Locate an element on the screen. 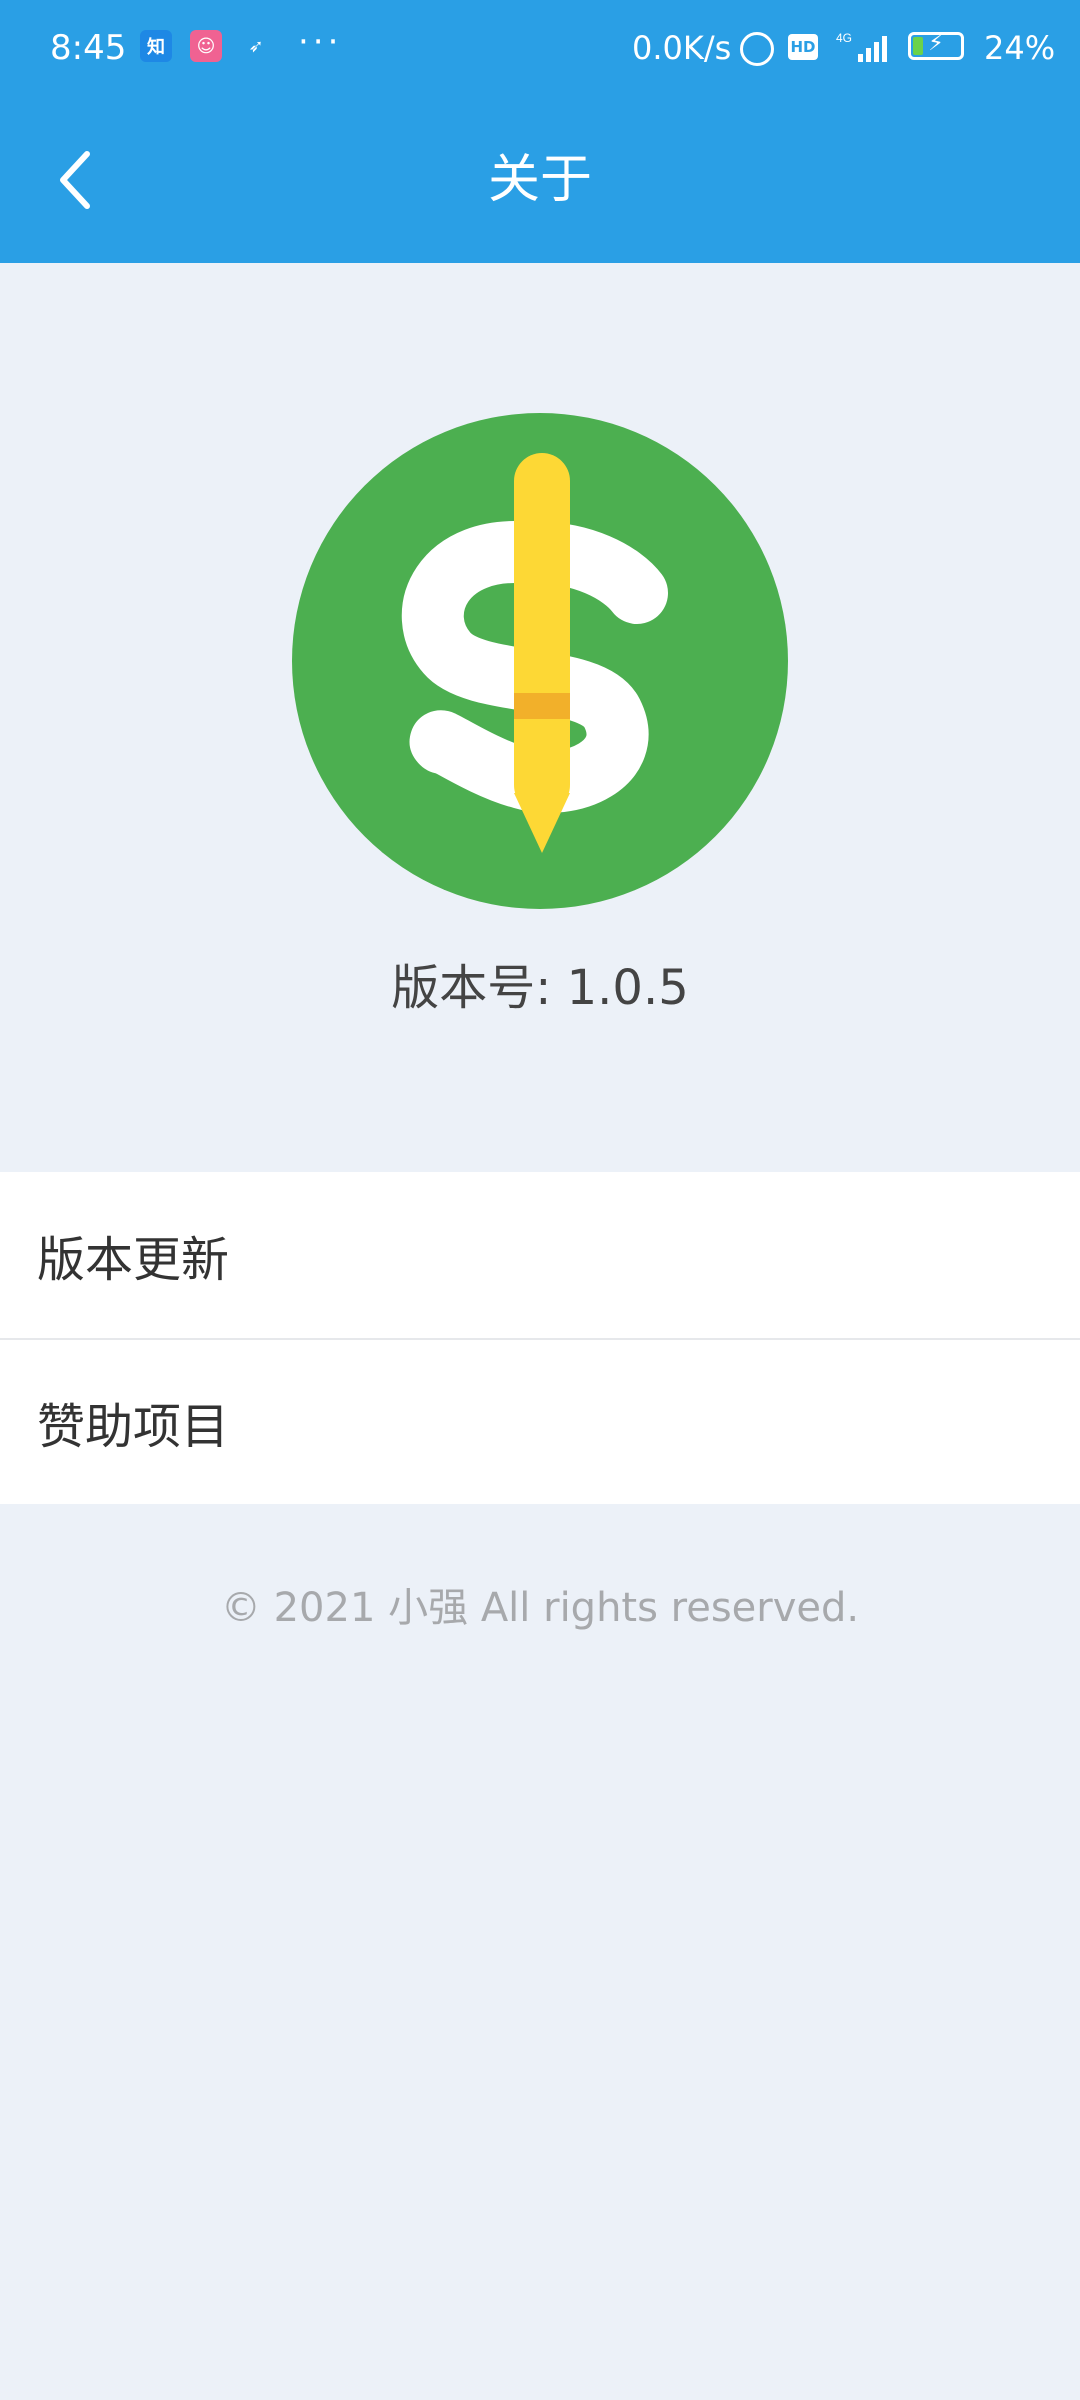 Image resolution: width=1080 pixels, height=2400 pixels. battery-percent: 24% is located at coordinates (1020, 48).